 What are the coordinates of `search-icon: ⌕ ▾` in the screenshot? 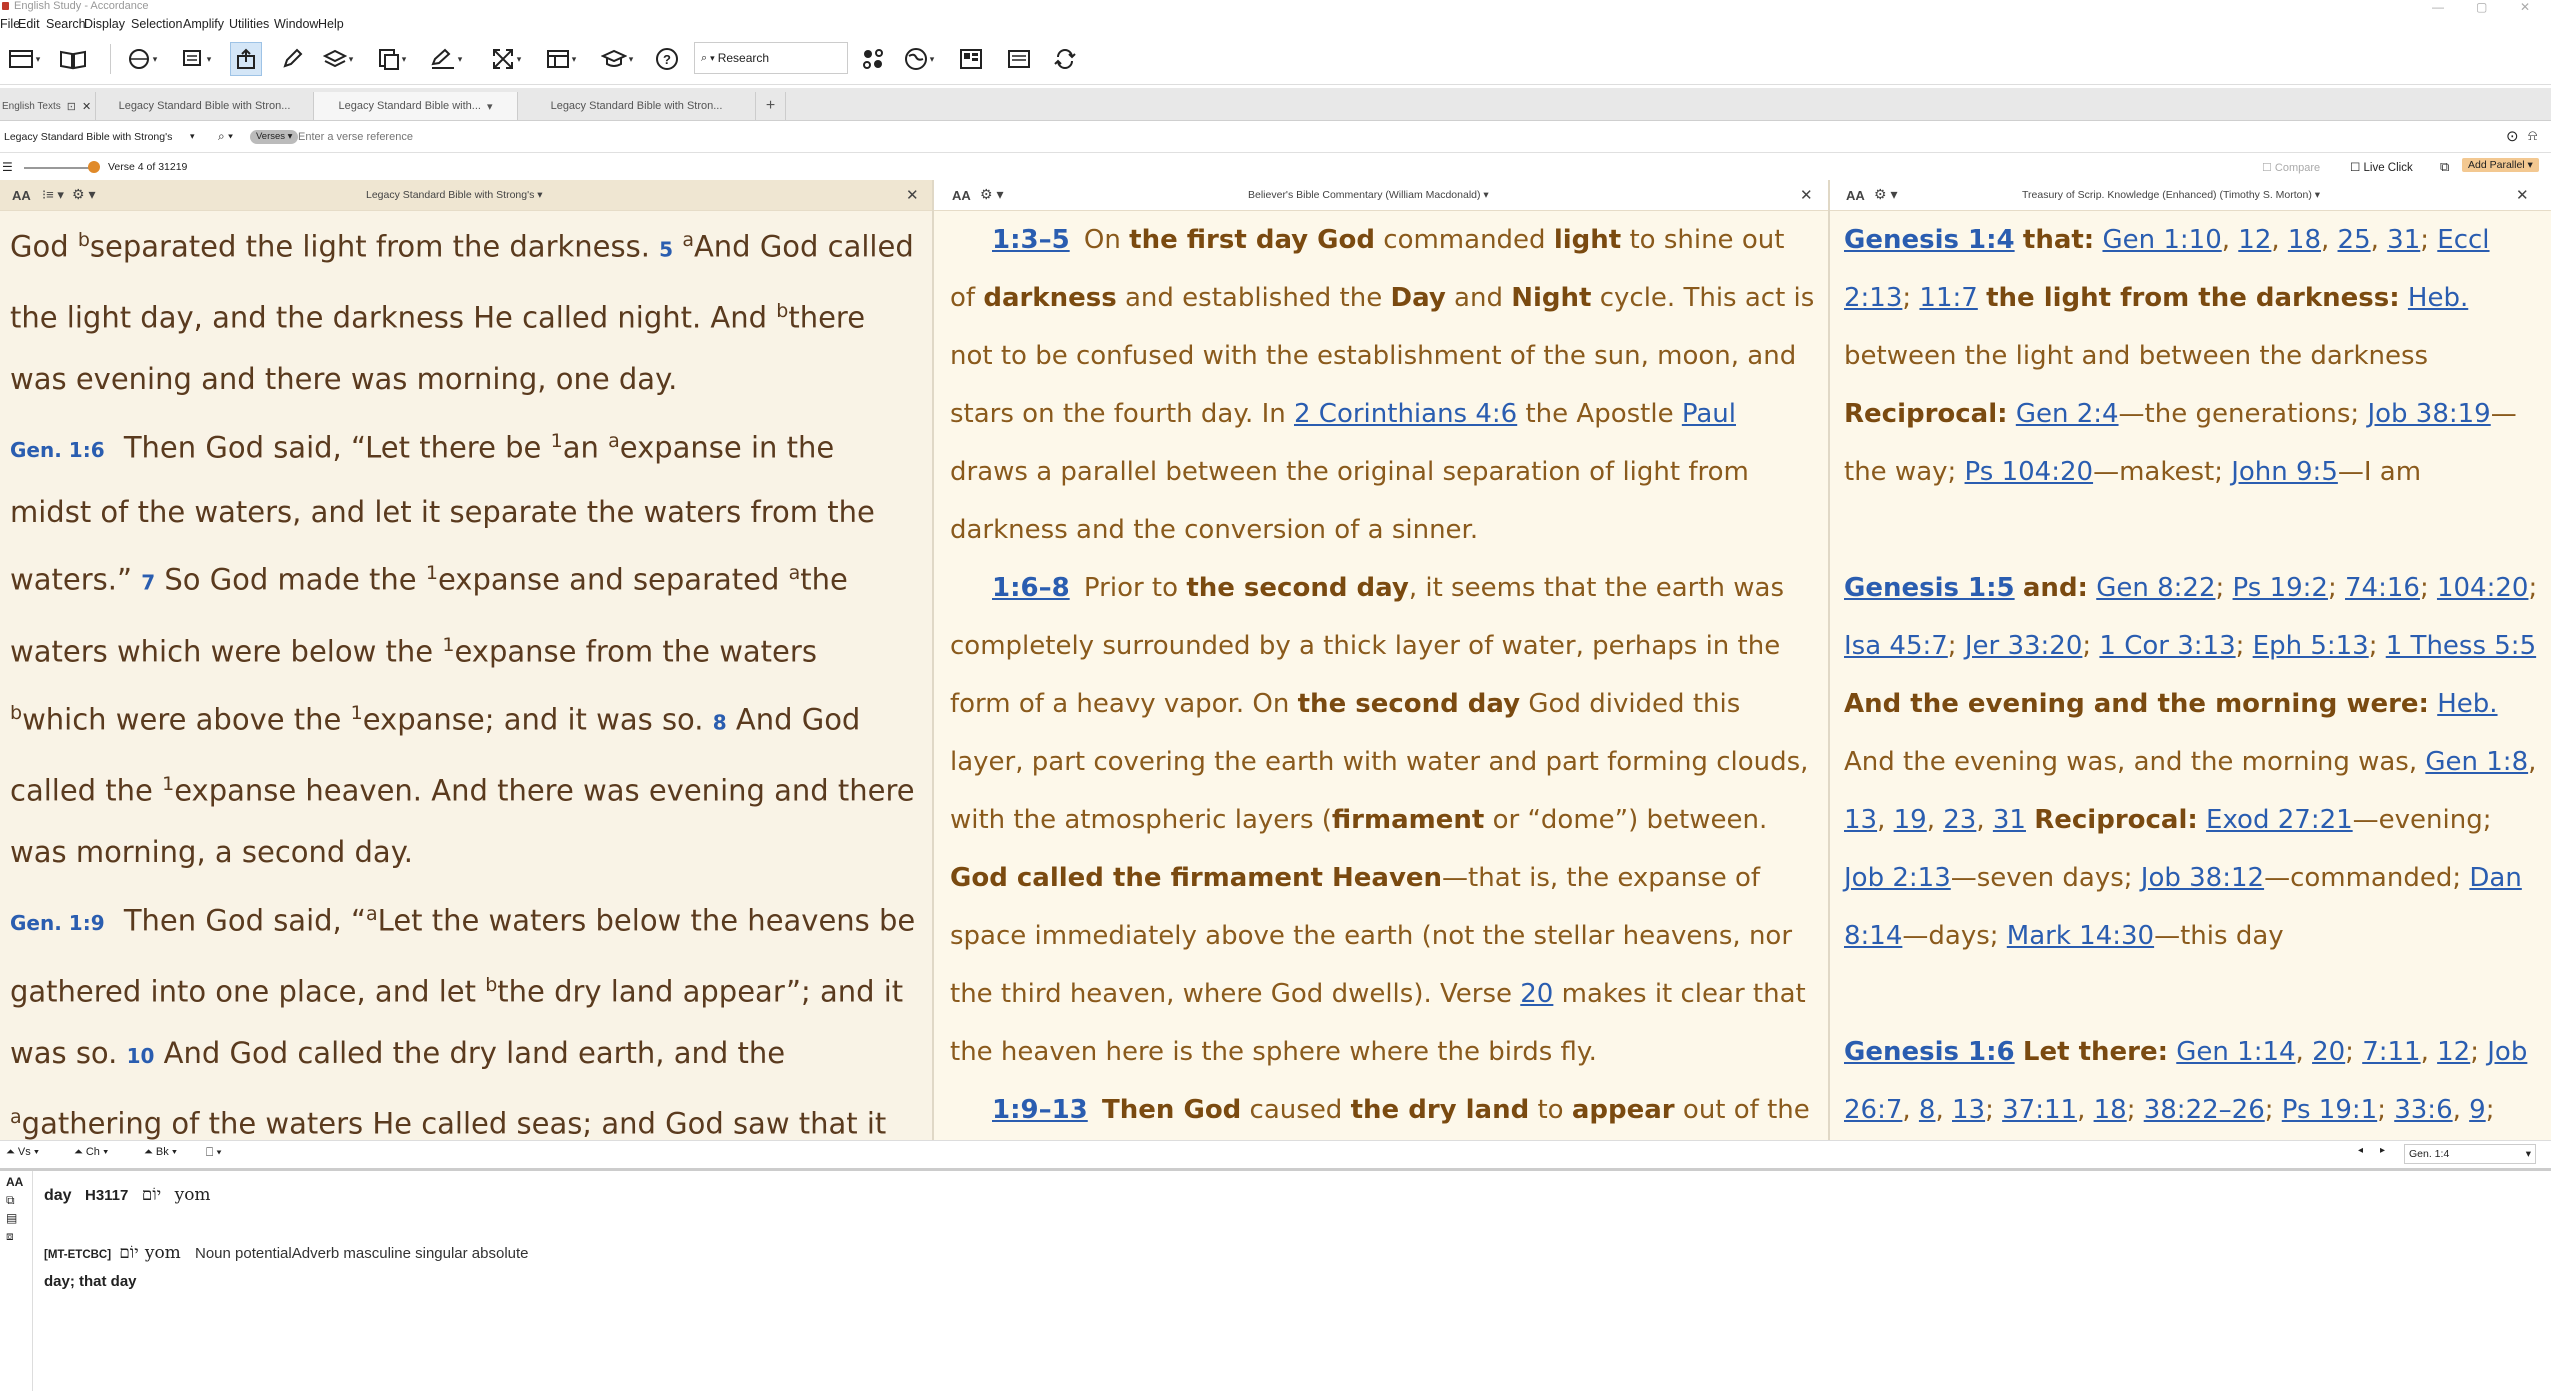 It's located at (225, 136).